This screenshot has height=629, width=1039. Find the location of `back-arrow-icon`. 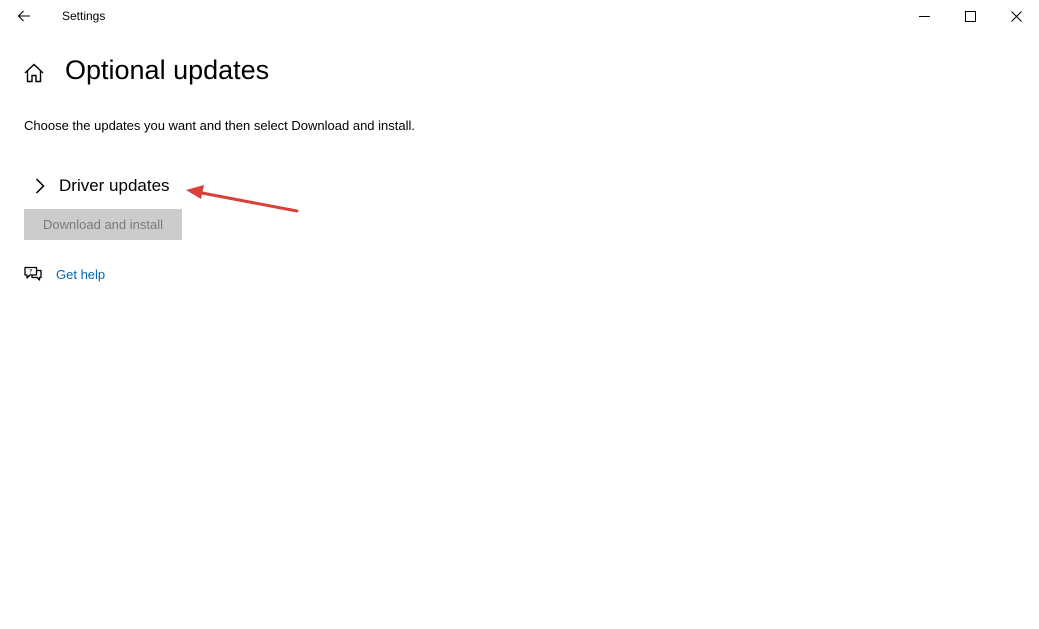

back-arrow-icon is located at coordinates (23, 16).